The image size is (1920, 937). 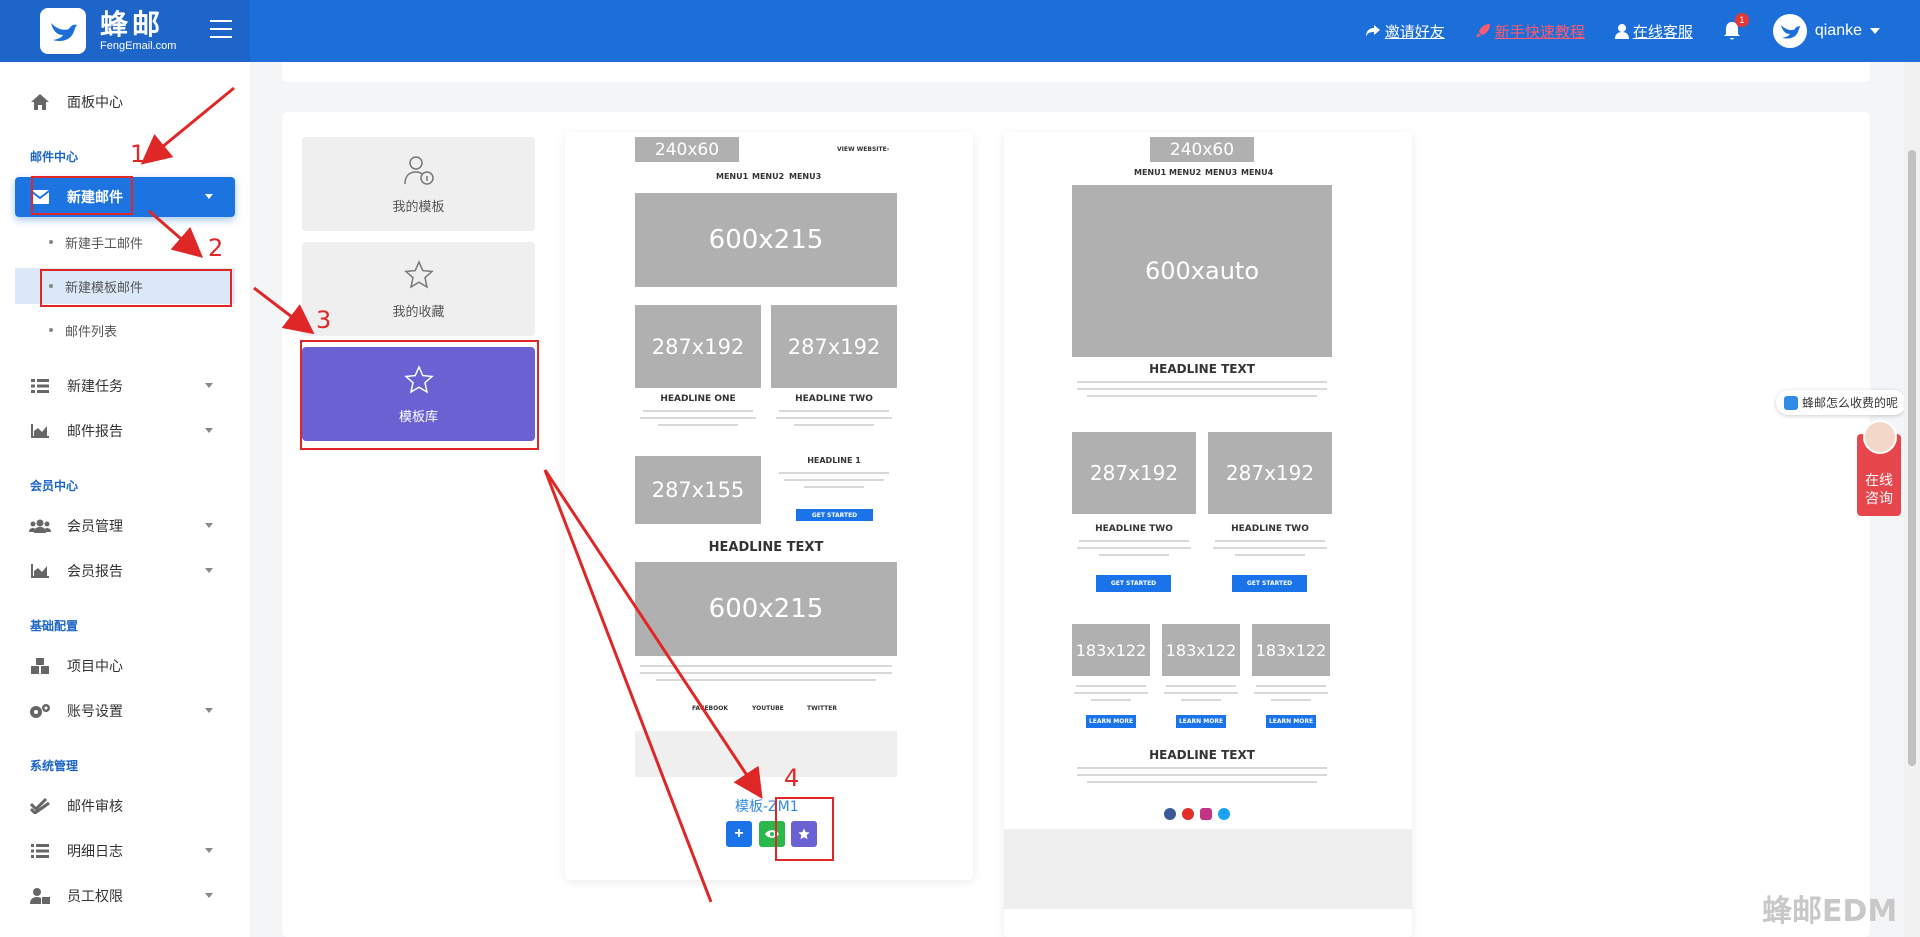 What do you see at coordinates (125, 806) in the screenshot?
I see `sidebar-item-mail-review: 邮件审核` at bounding box center [125, 806].